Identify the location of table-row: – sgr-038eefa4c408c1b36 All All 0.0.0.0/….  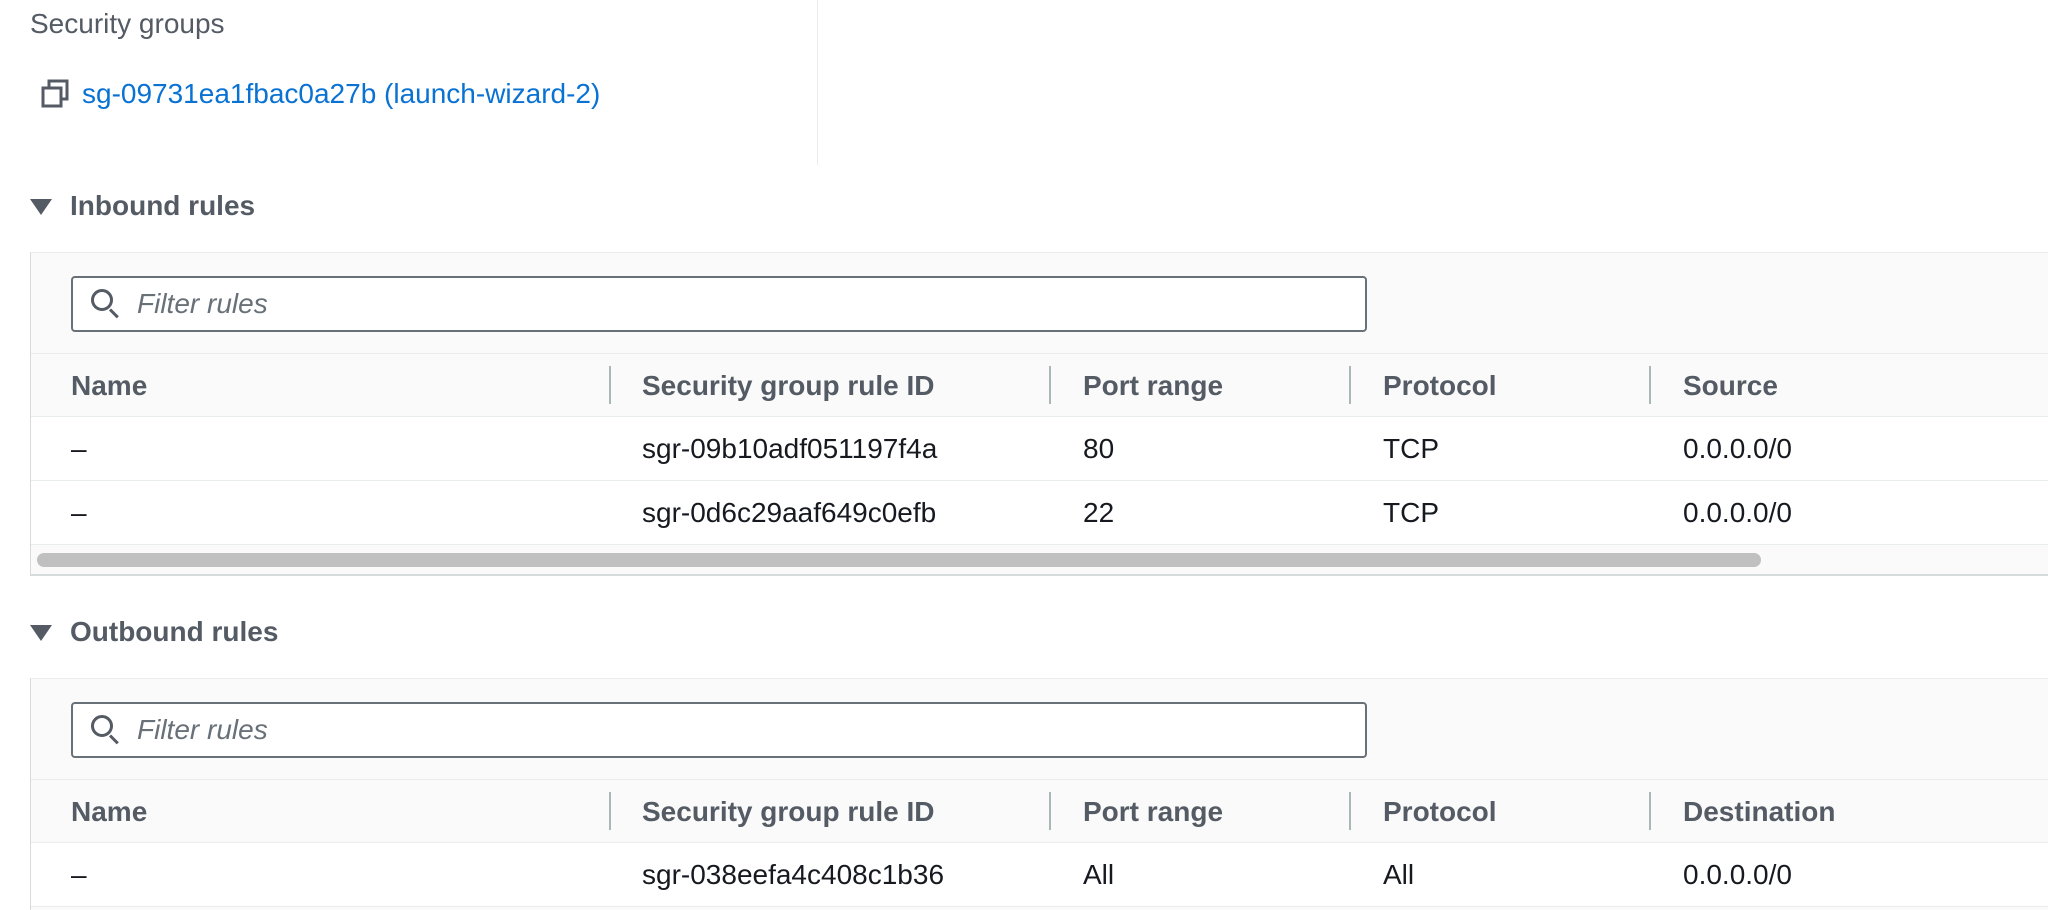
(1039, 875).